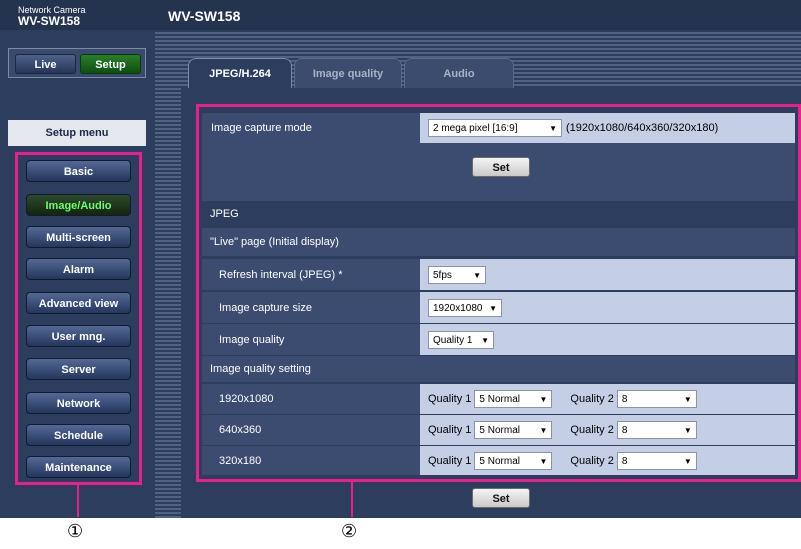  What do you see at coordinates (77, 63) in the screenshot?
I see `mode-switch: Live Setup` at bounding box center [77, 63].